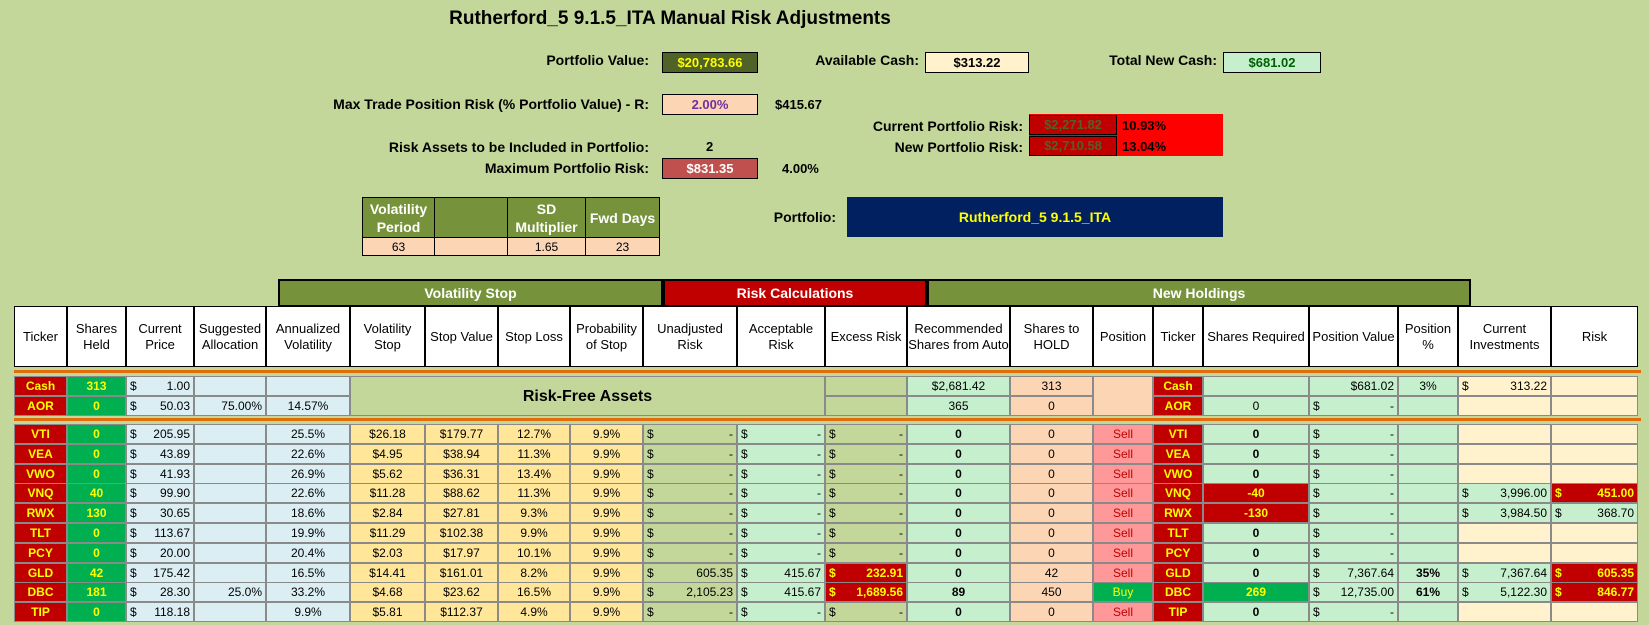 This screenshot has height=625, width=1649. Describe the element at coordinates (546, 246) in the screenshot. I see `param-sd-multiplier: 1.65` at that location.